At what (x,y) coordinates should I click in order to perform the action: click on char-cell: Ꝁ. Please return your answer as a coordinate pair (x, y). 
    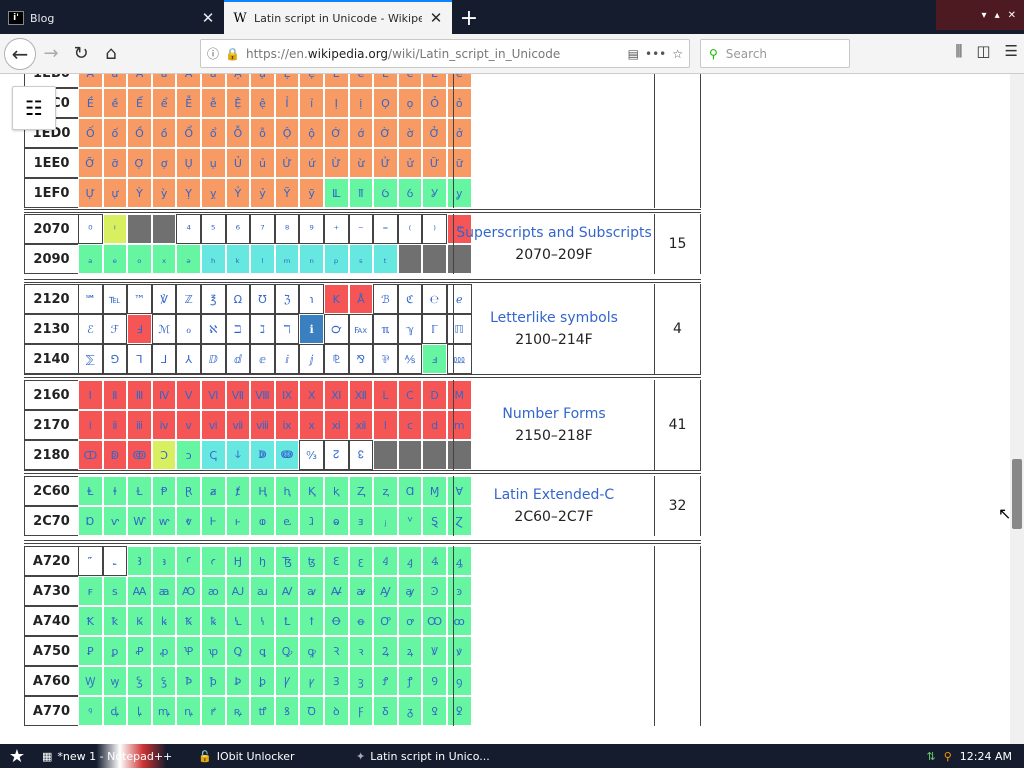
    Looking at the image, I should click on (90, 621).